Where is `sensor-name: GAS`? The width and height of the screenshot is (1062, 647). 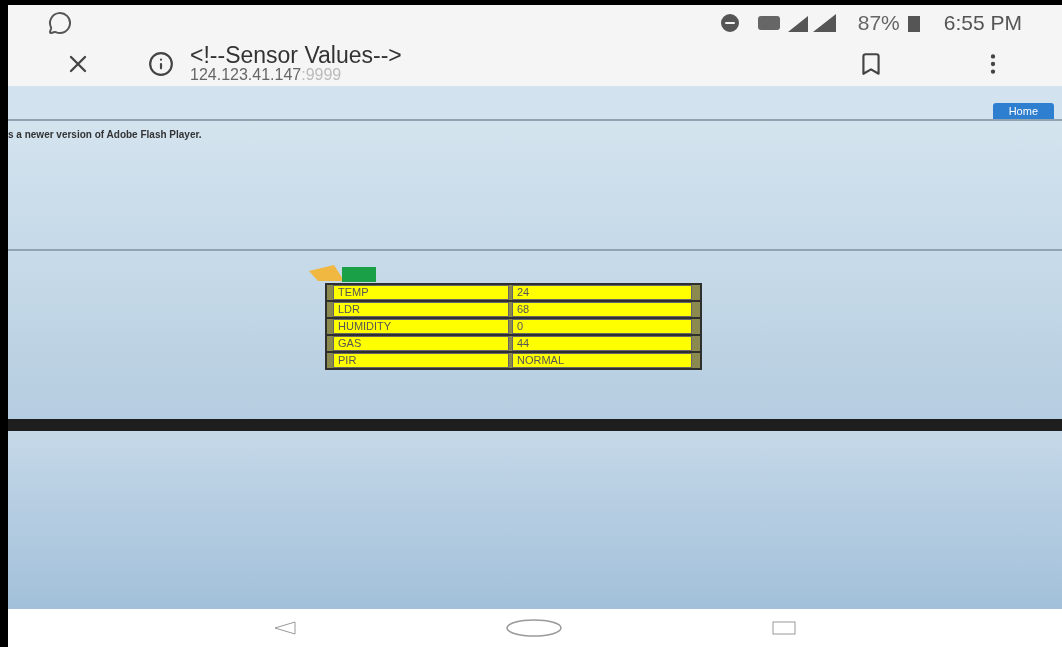 sensor-name: GAS is located at coordinates (421, 343).